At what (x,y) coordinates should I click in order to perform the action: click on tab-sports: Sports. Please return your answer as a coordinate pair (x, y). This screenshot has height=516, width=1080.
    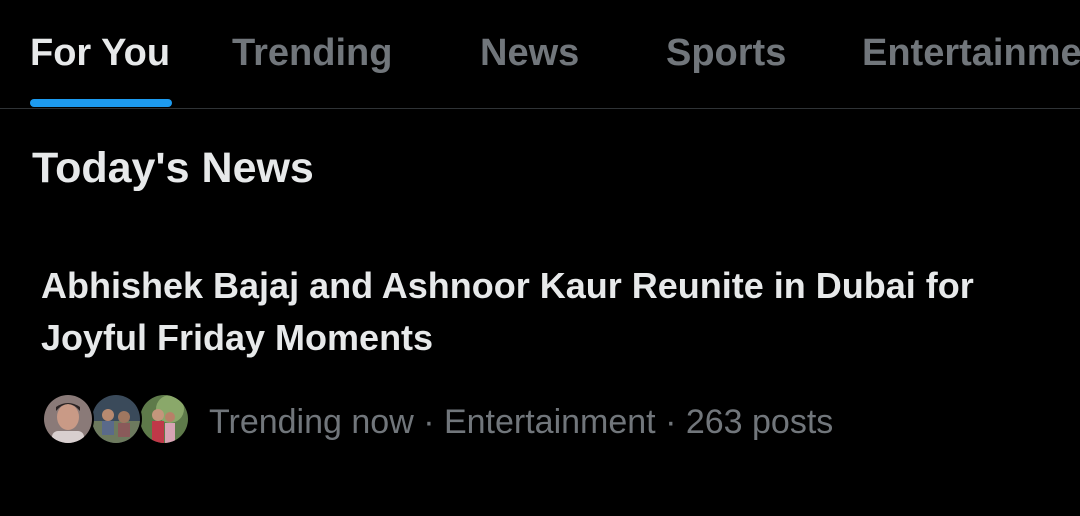
    Looking at the image, I should click on (732, 54).